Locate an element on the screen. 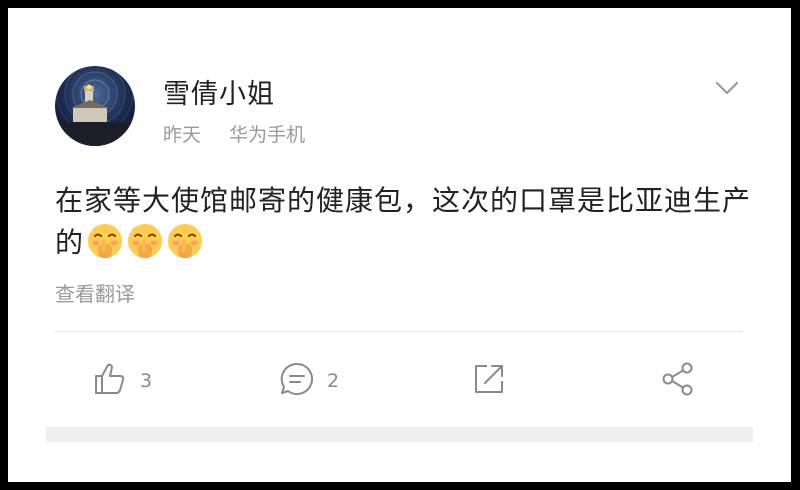  comment-button: 2 is located at coordinates (309, 381).